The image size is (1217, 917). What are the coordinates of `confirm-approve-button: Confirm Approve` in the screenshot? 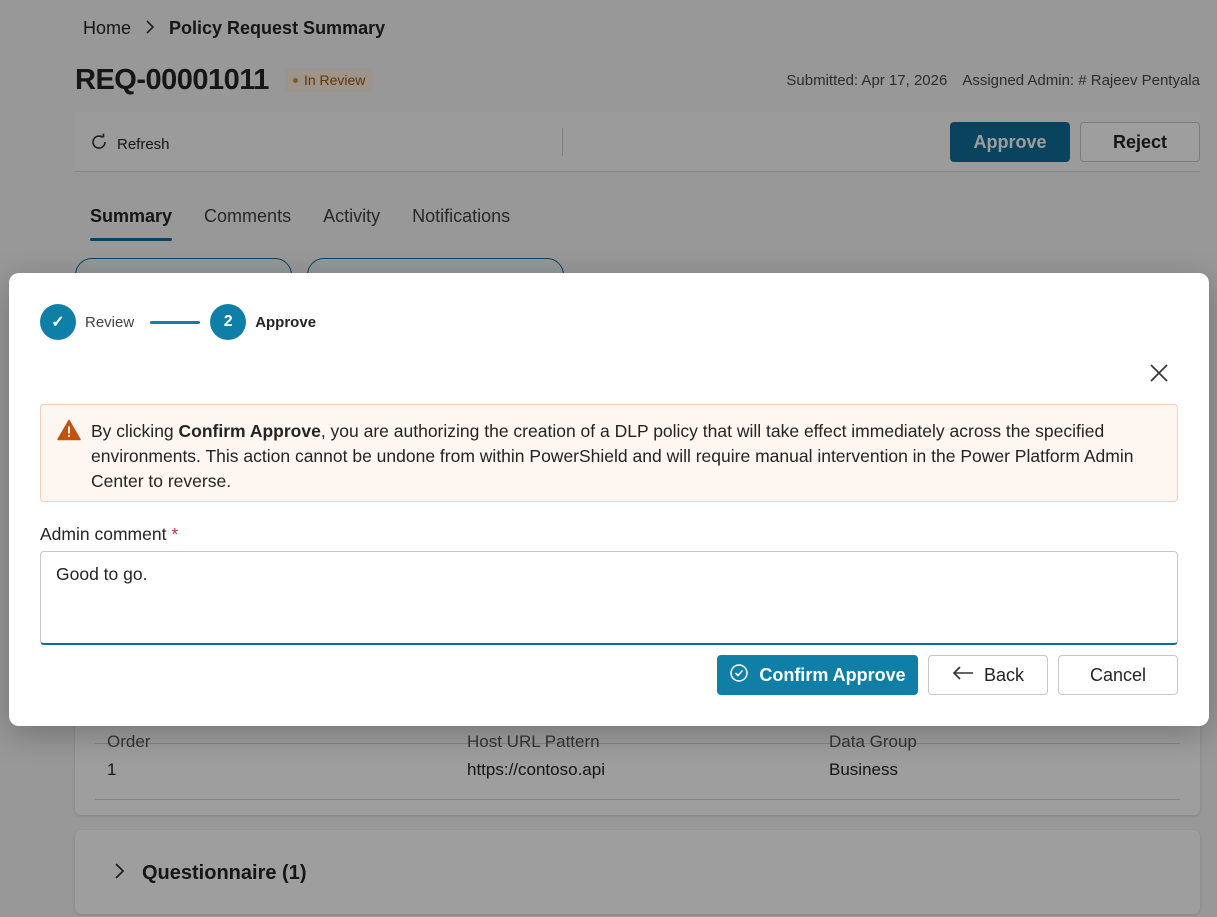 It's located at (817, 675).